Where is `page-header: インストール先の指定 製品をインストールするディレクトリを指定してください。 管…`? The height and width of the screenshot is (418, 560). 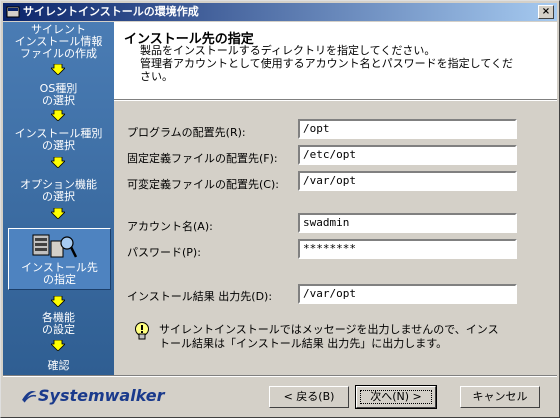 page-header: インストール先の指定 製品をインストールするディレクトリを指定してください。 管… is located at coordinates (335, 60).